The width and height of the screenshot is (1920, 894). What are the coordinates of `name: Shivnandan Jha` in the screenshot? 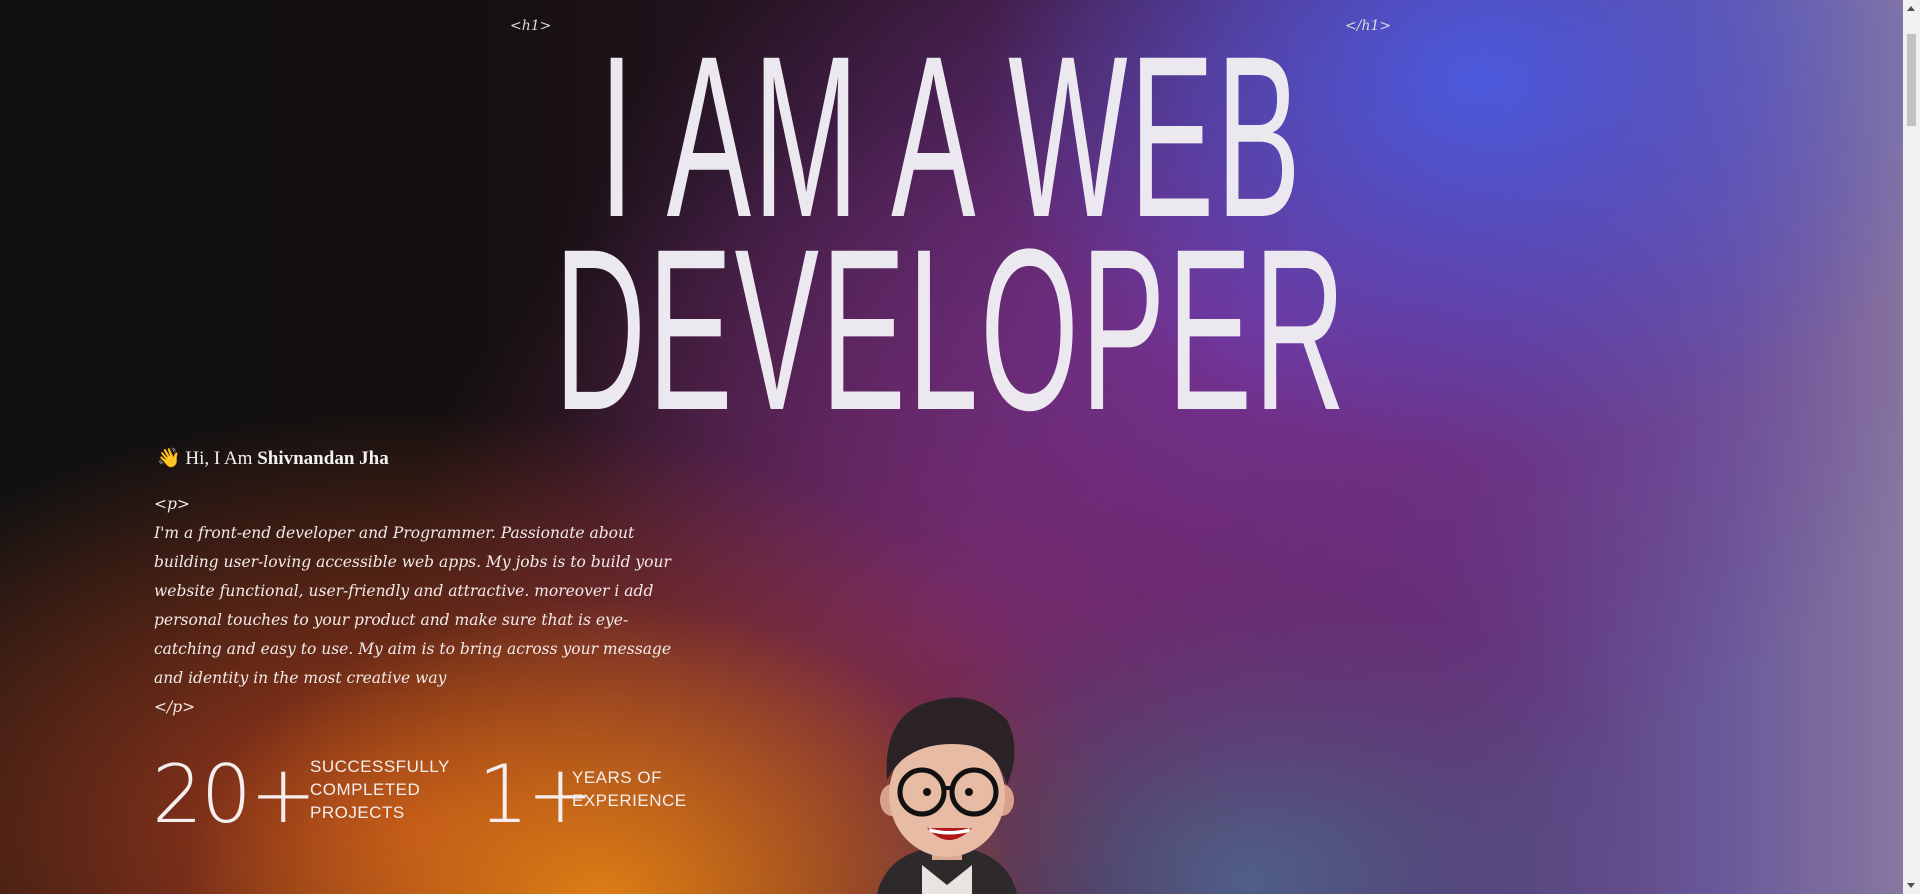 It's located at (323, 458).